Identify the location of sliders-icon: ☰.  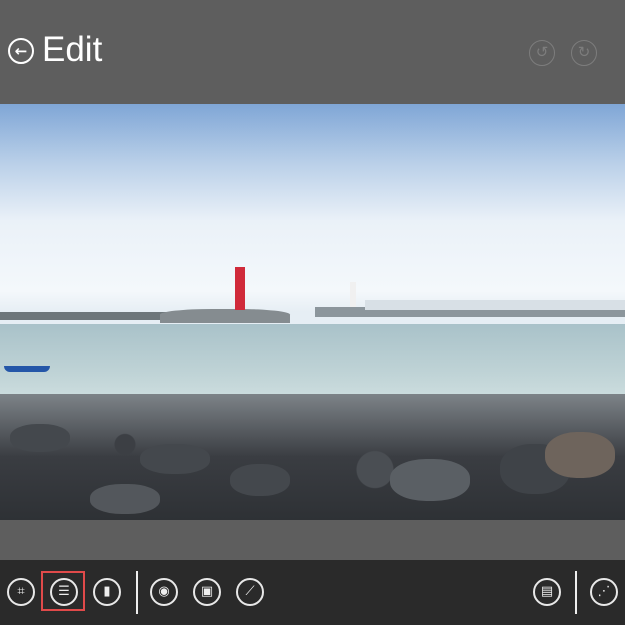
(64, 591).